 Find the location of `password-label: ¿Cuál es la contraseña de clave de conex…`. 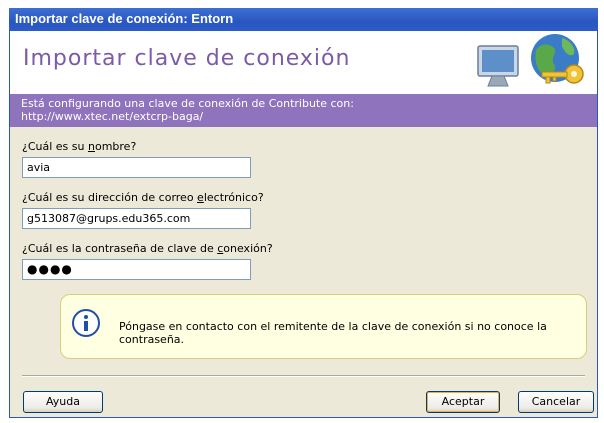

password-label: ¿Cuál es la contraseña de clave de conex… is located at coordinates (147, 248).